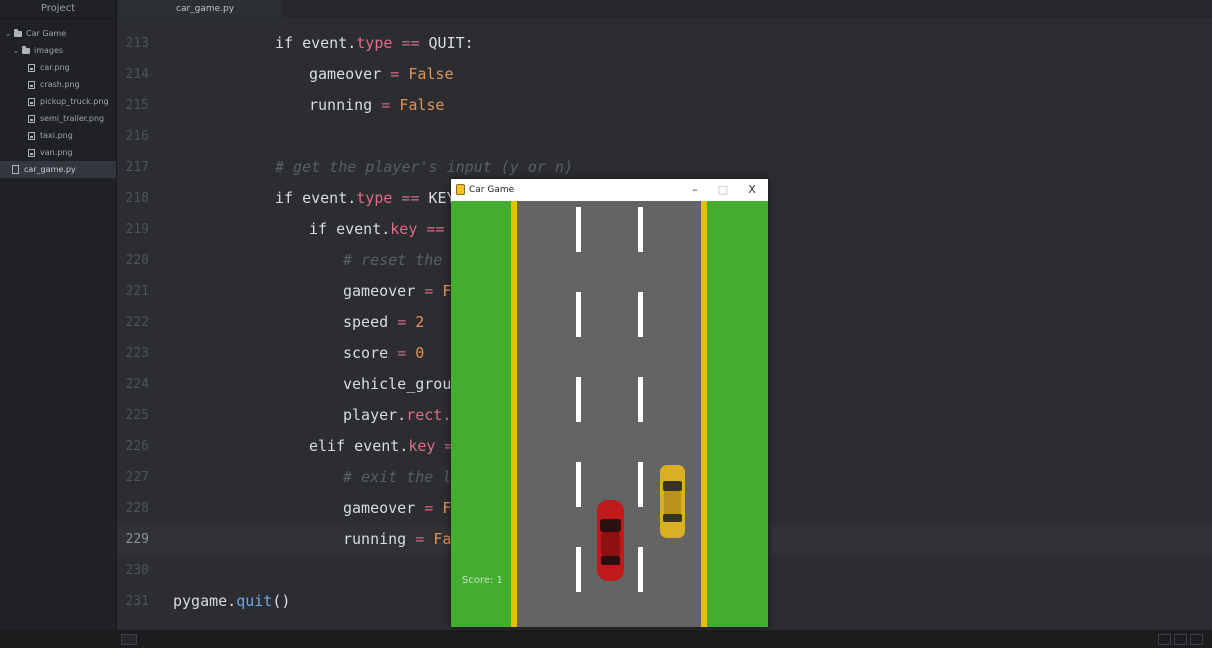 The width and height of the screenshot is (1212, 648). What do you see at coordinates (664, 105) in the screenshot?
I see `code-line: 215 running = False` at bounding box center [664, 105].